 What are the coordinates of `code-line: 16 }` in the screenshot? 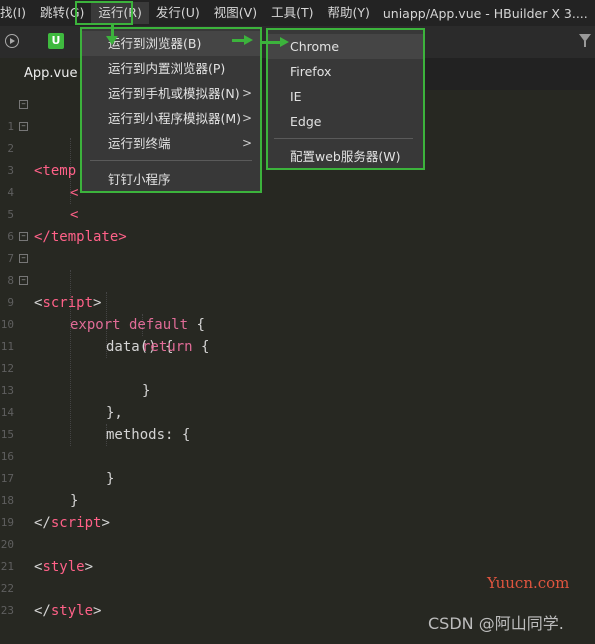 It's located at (57, 455).